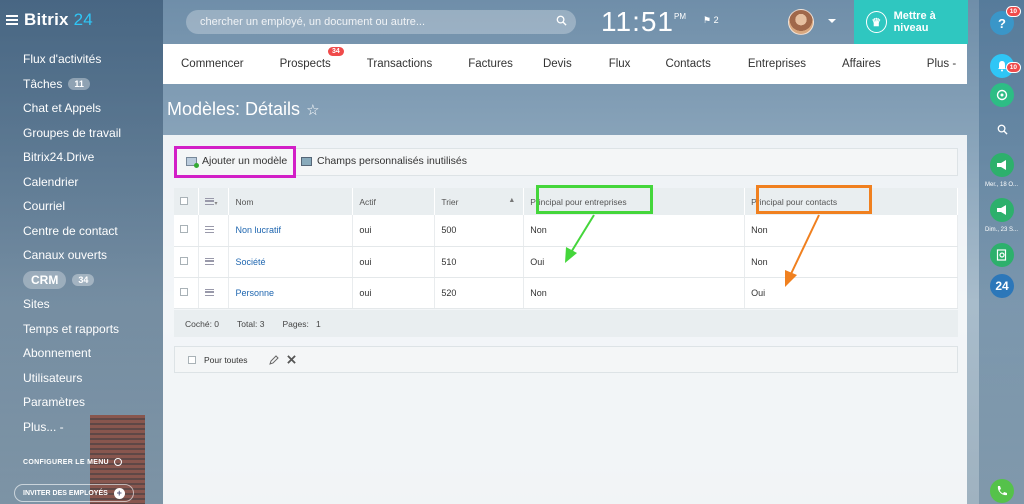  I want to click on notifications-button: 10, so click(1005, 66).